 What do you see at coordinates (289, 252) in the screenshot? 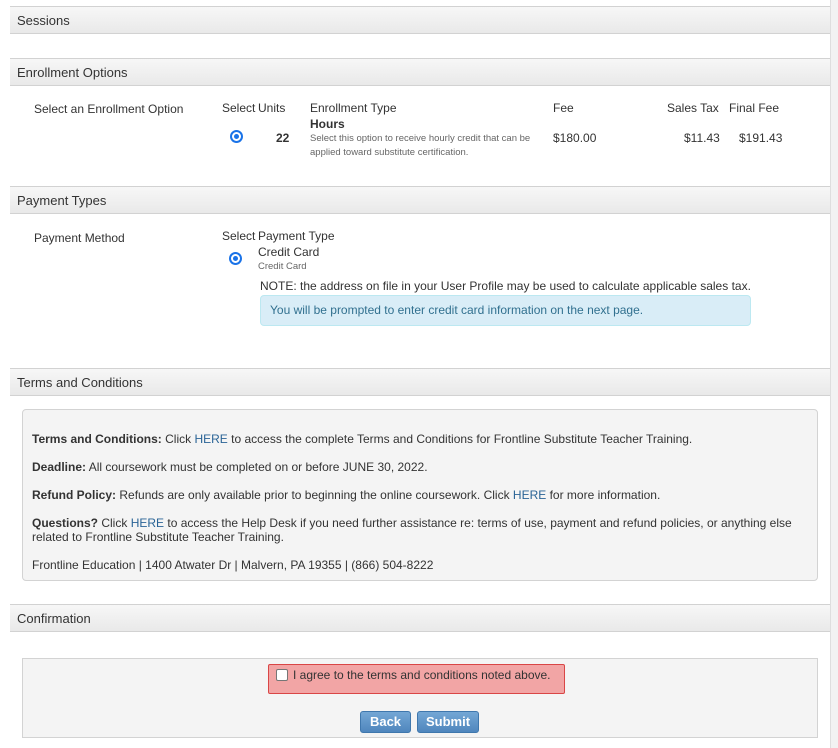
I see `payment-option-title: Credit Card` at bounding box center [289, 252].